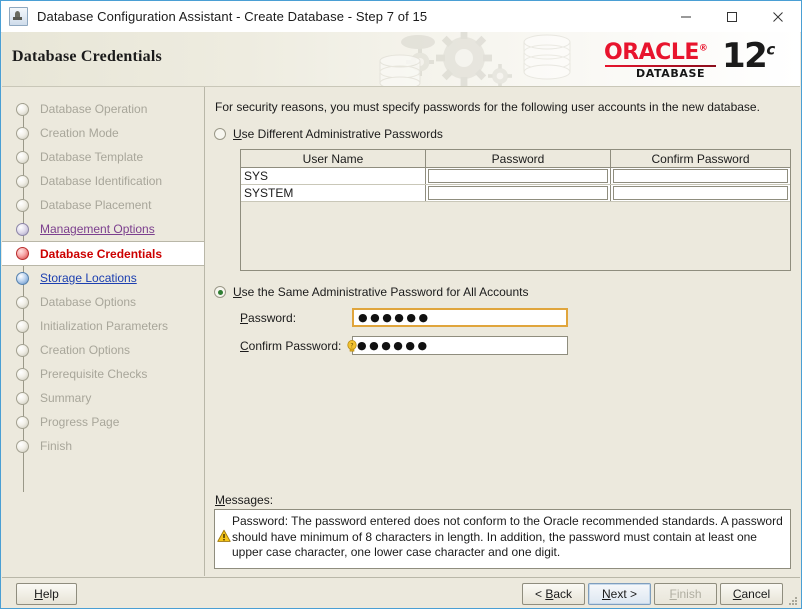  Describe the element at coordinates (553, 594) in the screenshot. I see `back-button: < Back` at that location.